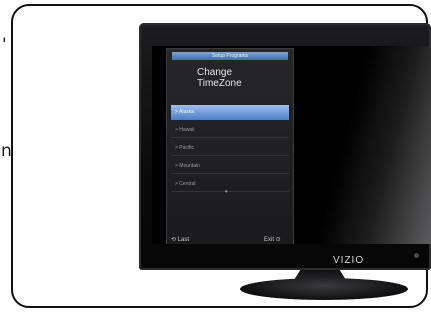  Describe the element at coordinates (272, 239) in the screenshot. I see `exit-button: Exit ⊙` at that location.